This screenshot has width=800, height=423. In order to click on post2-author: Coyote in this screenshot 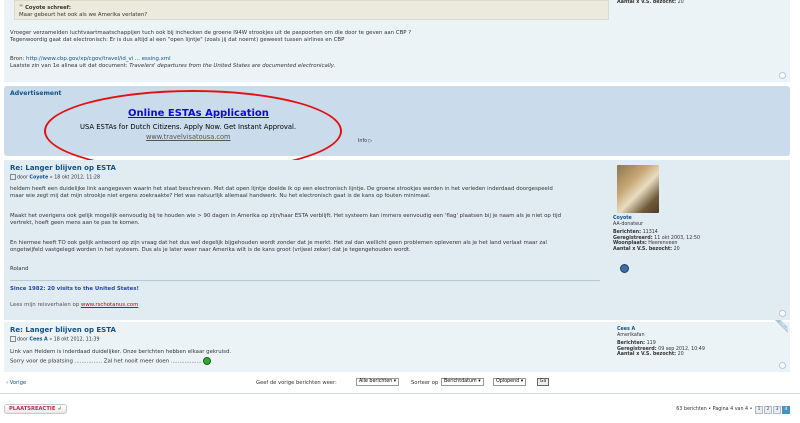, I will do `click(38, 178)`.